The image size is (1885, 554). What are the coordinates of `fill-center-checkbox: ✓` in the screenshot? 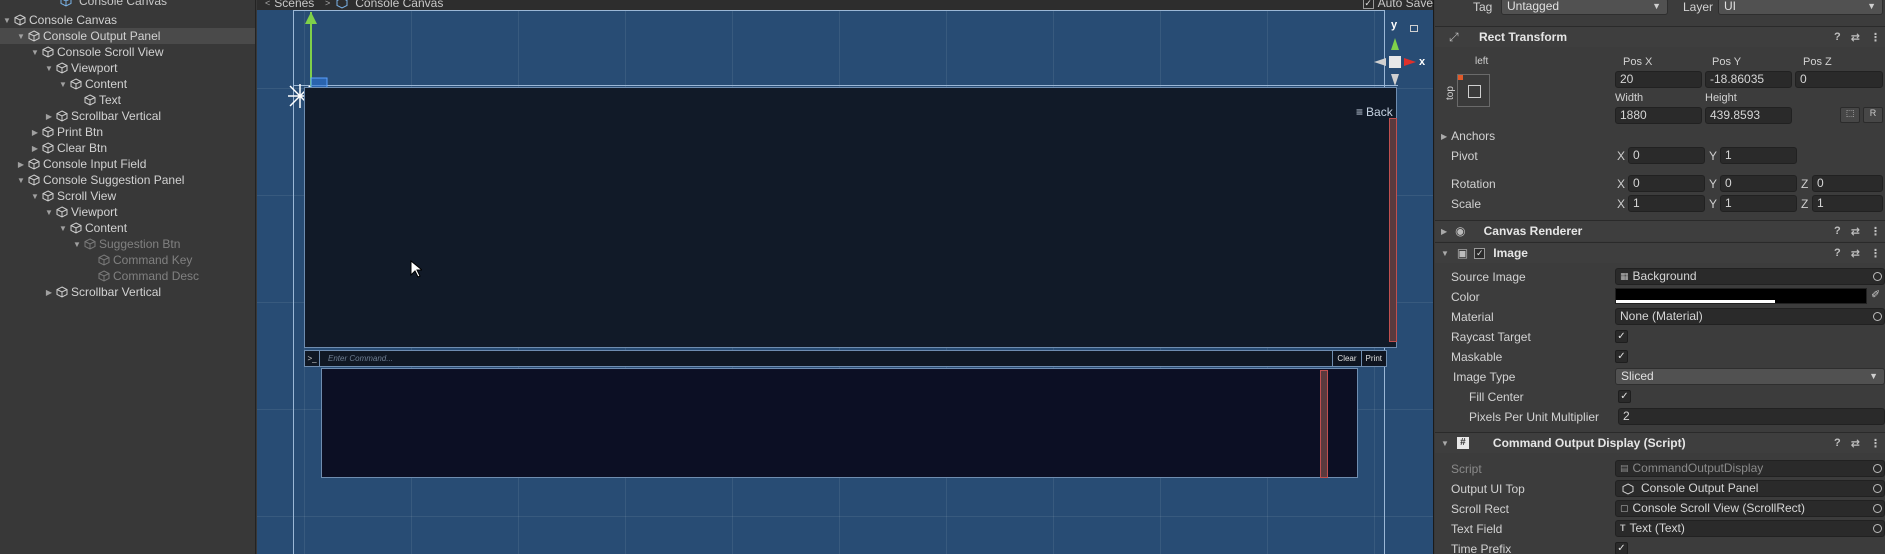 It's located at (1624, 396).